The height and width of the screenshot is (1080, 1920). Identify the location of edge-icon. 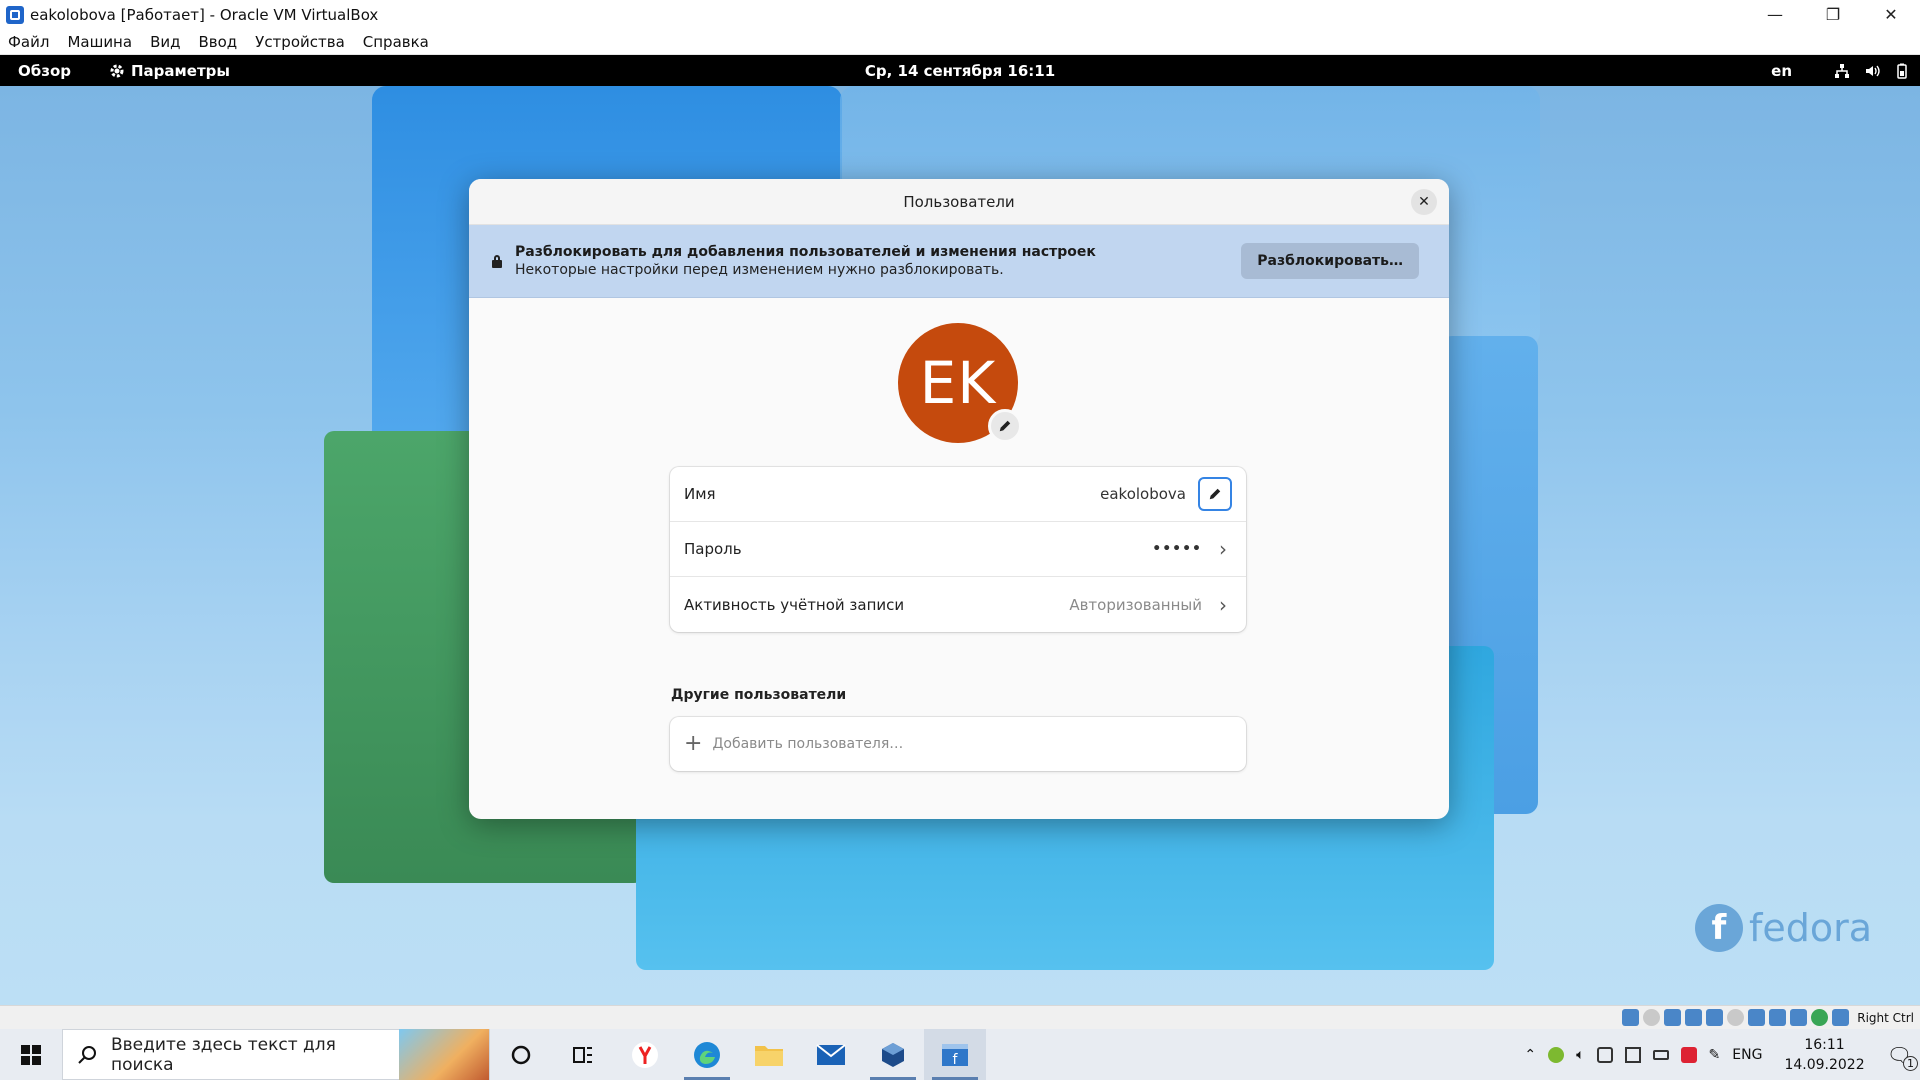
(707, 1054).